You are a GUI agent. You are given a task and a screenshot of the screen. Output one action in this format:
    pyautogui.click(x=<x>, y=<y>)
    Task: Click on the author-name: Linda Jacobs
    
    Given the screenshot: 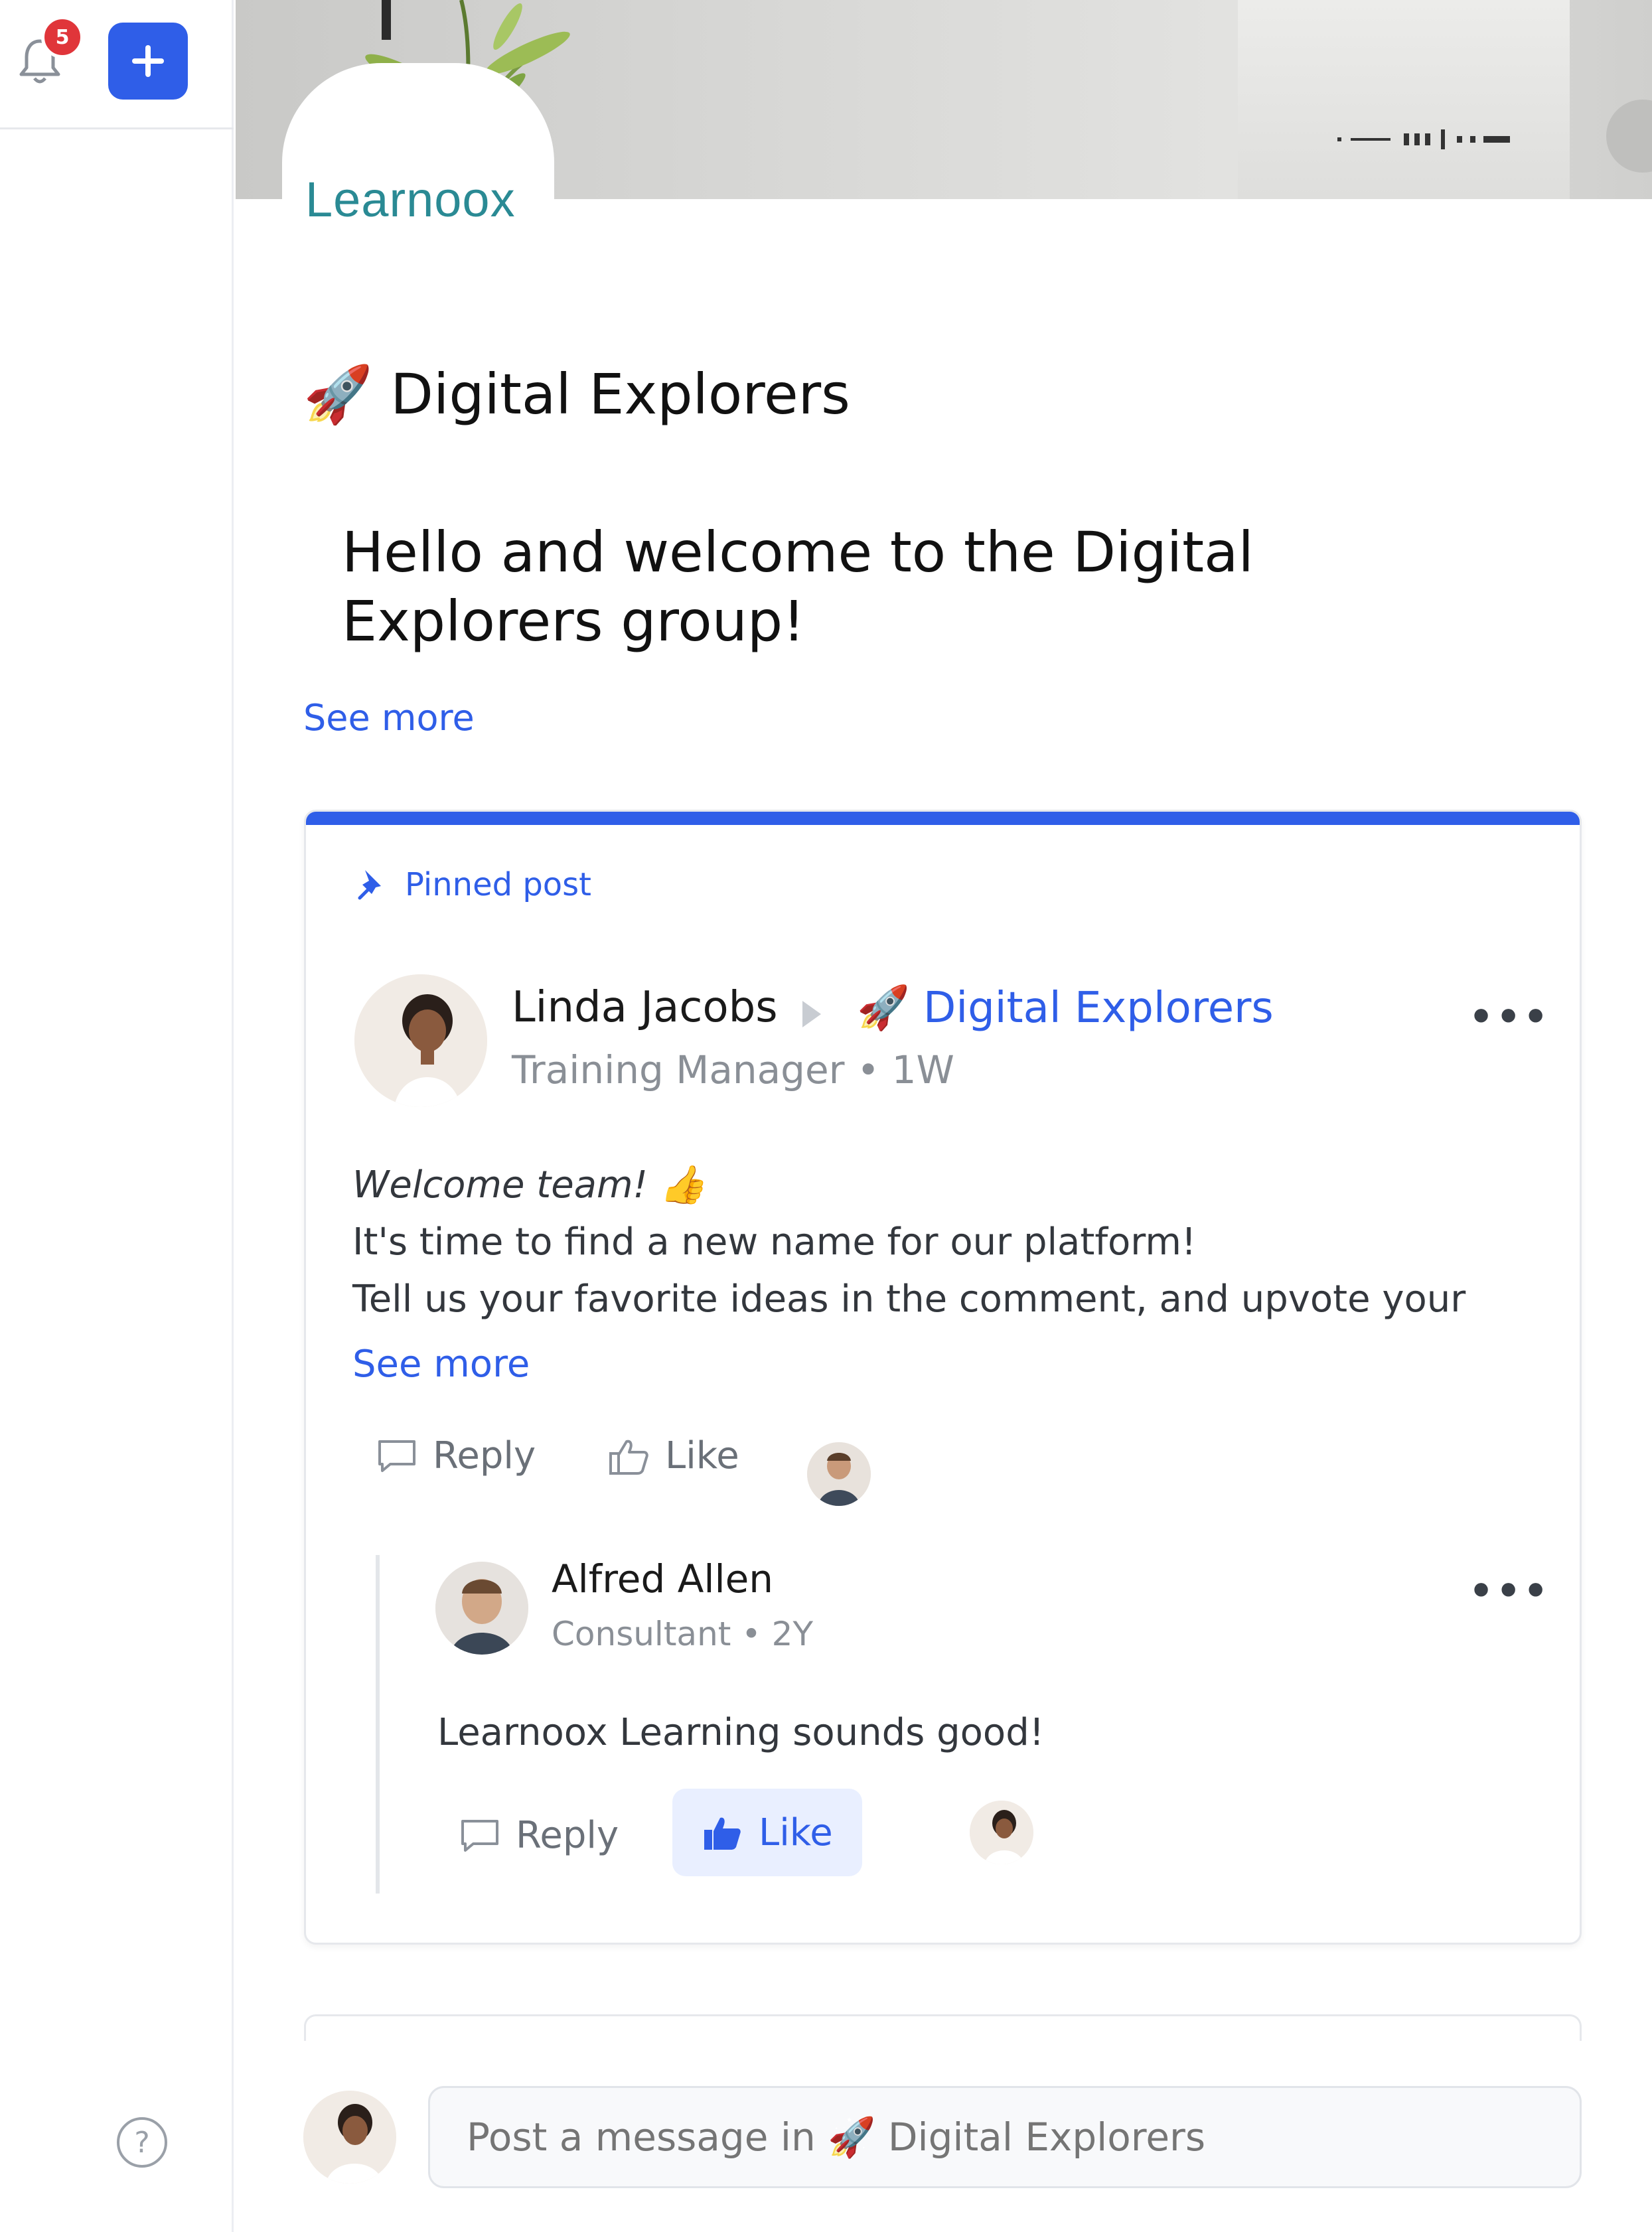 What is the action you would take?
    pyautogui.click(x=645, y=1008)
    